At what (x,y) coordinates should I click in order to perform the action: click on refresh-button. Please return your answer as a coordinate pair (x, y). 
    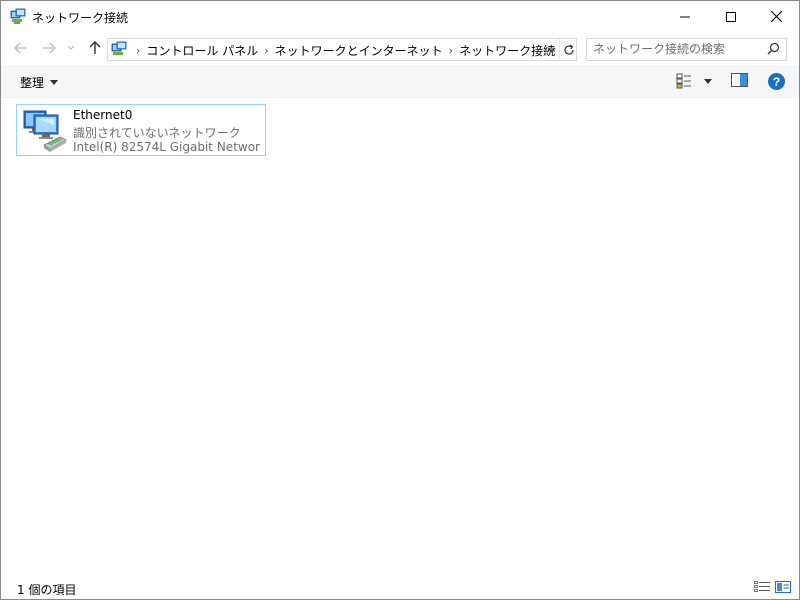
    Looking at the image, I should click on (568, 49).